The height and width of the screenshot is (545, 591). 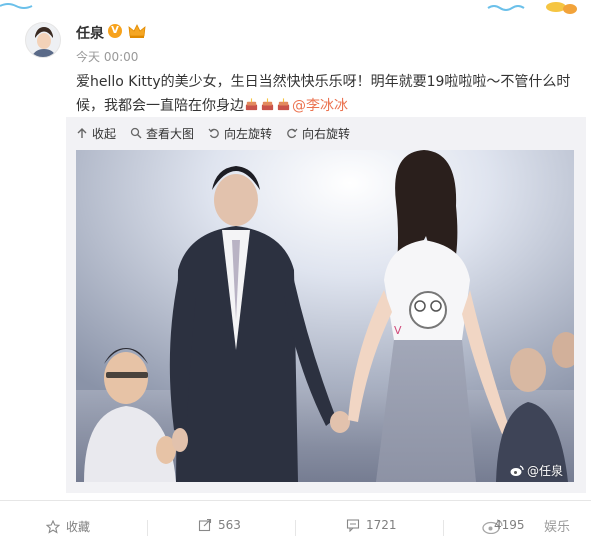 I want to click on corner-watermark: 娱乐, so click(x=526, y=525).